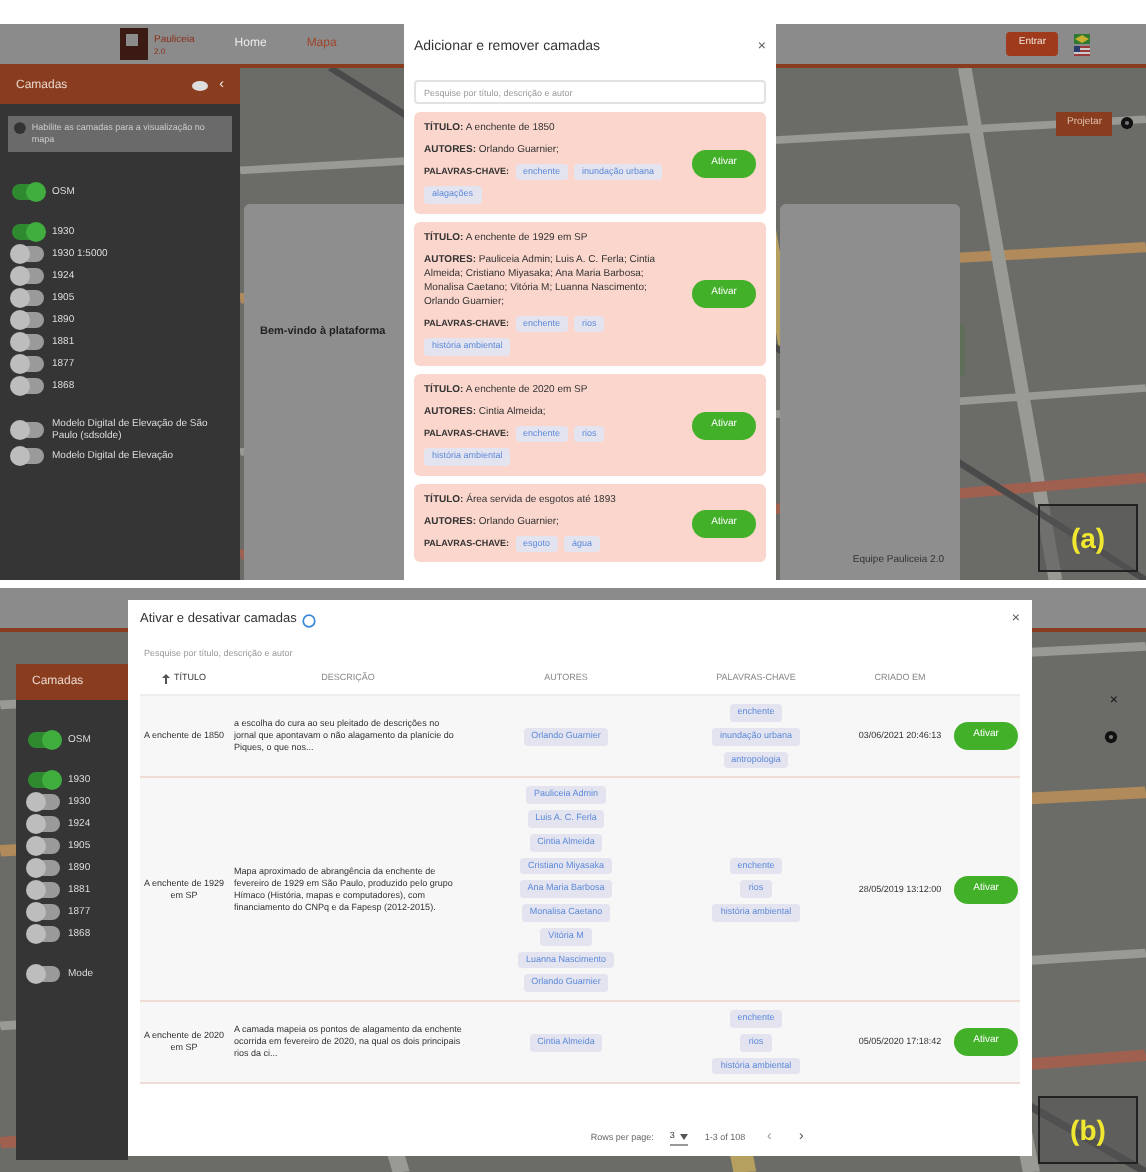 This screenshot has height=1172, width=1146. What do you see at coordinates (20, 128) in the screenshot?
I see `info-icon` at bounding box center [20, 128].